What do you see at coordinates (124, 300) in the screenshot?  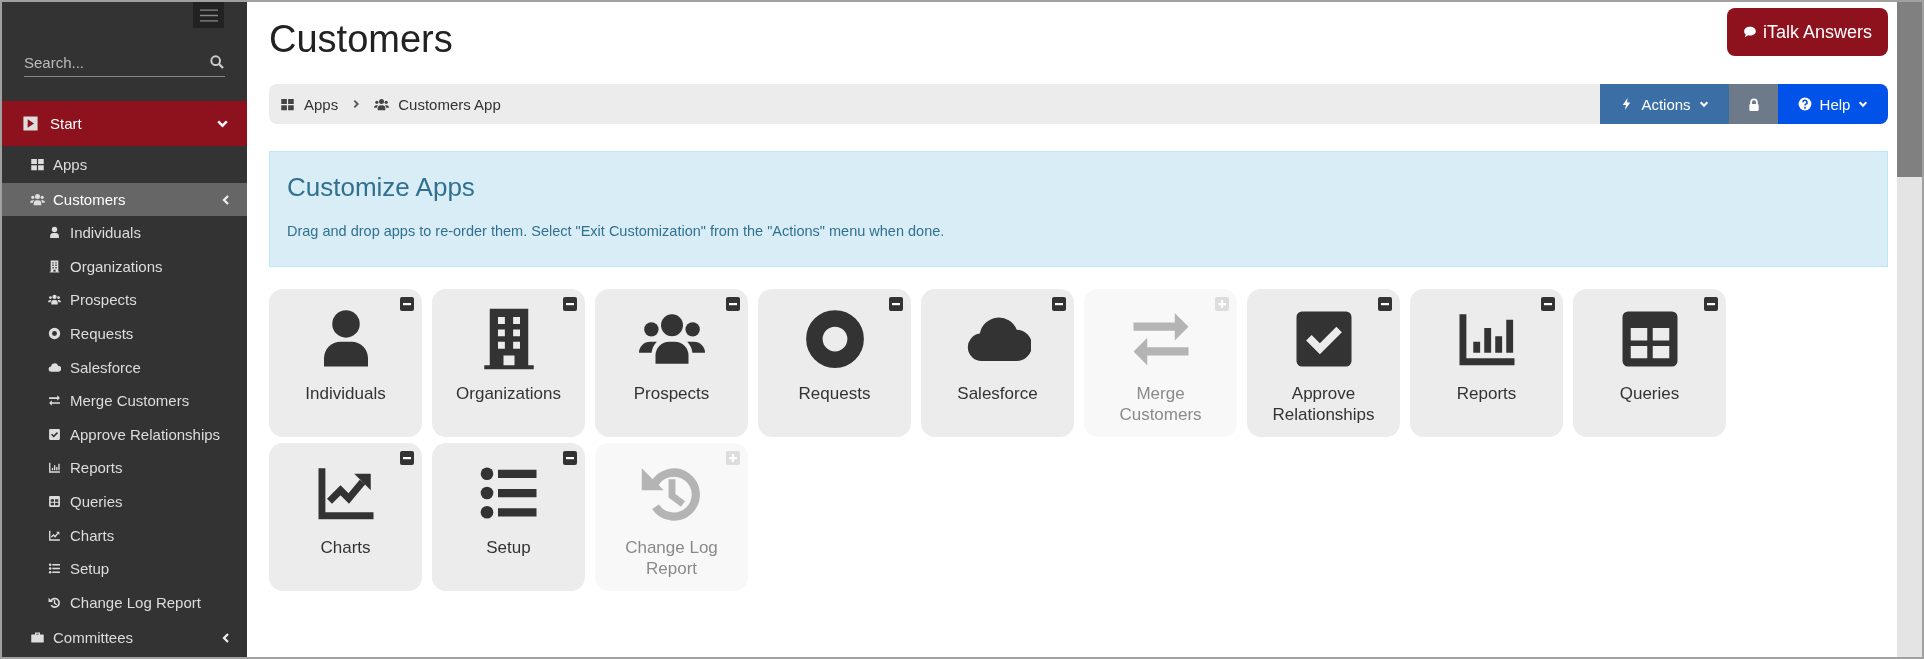 I see `nav-item: Prospects` at bounding box center [124, 300].